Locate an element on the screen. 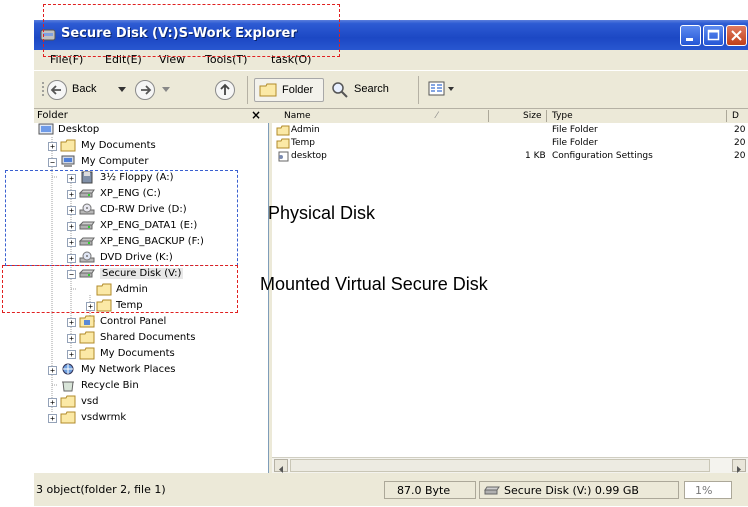 The width and height of the screenshot is (748, 507). menu-view: View is located at coordinates (172, 59).